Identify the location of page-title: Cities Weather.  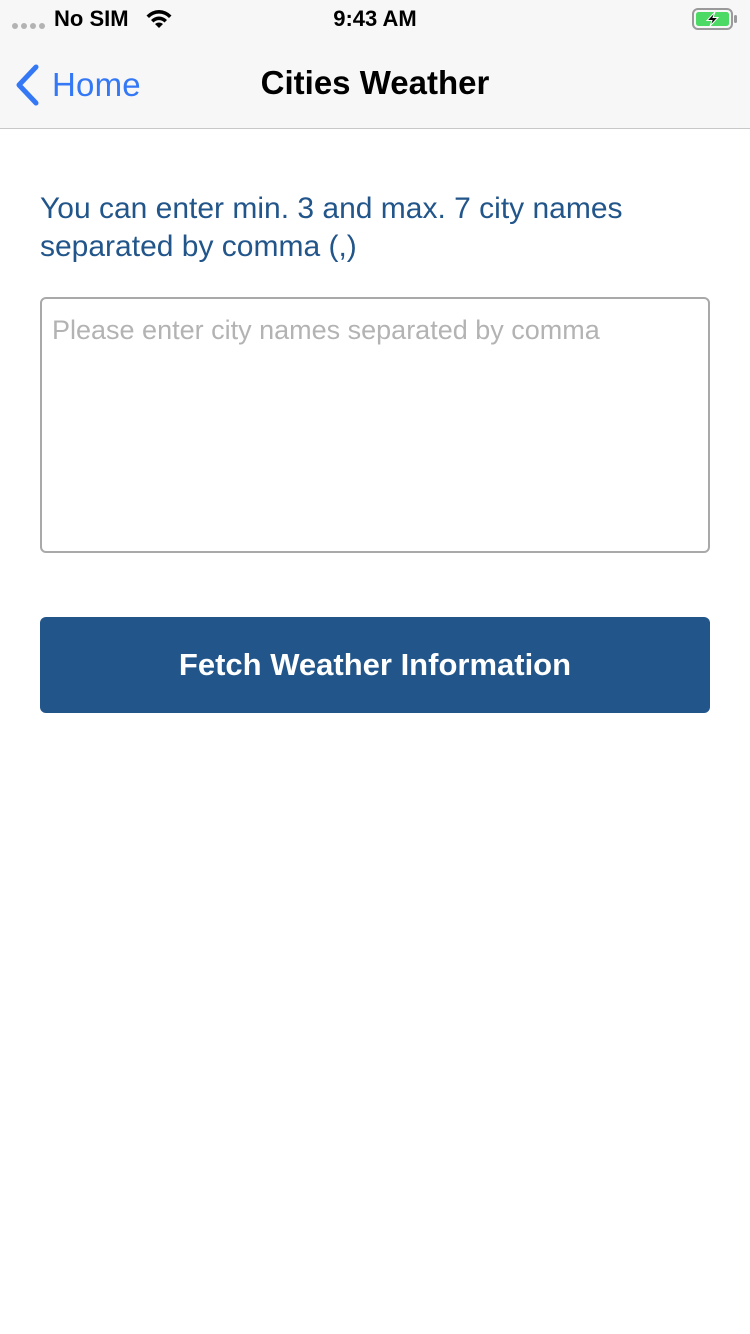
(375, 82).